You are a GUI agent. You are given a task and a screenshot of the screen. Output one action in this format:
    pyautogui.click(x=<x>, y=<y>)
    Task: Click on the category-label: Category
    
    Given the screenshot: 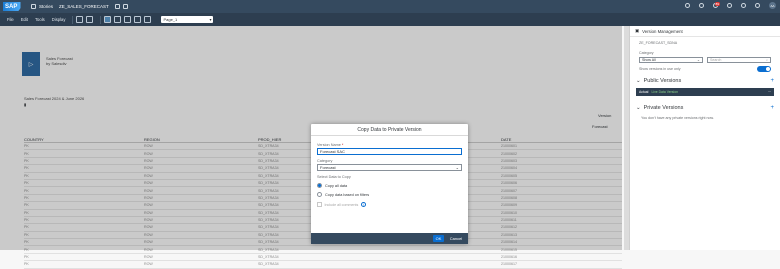 What is the action you would take?
    pyautogui.click(x=325, y=161)
    